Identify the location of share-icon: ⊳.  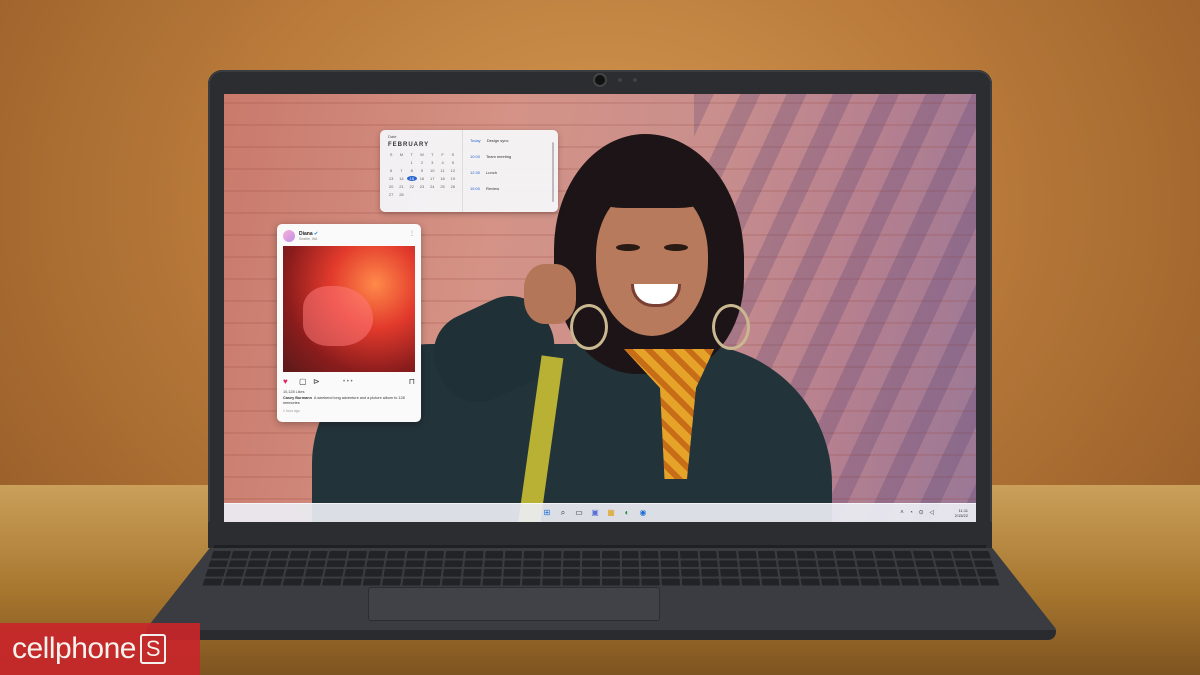
(316, 381).